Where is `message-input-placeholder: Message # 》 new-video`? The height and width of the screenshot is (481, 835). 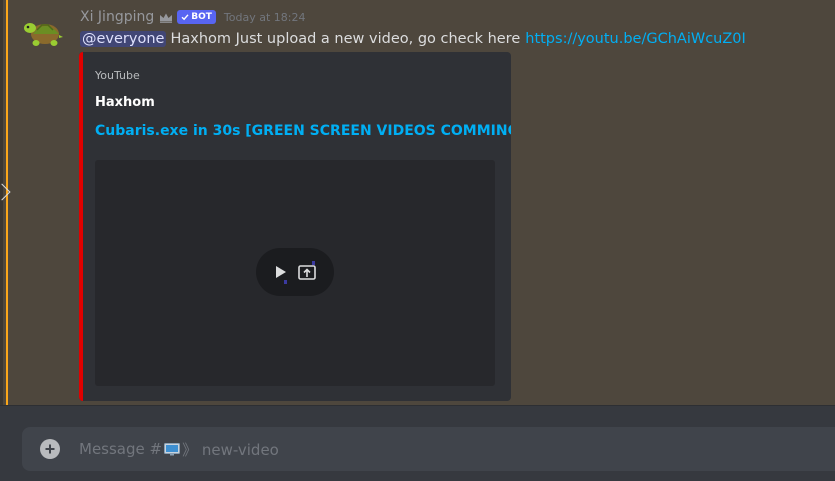 message-input-placeholder: Message # 》 new-video is located at coordinates (179, 449).